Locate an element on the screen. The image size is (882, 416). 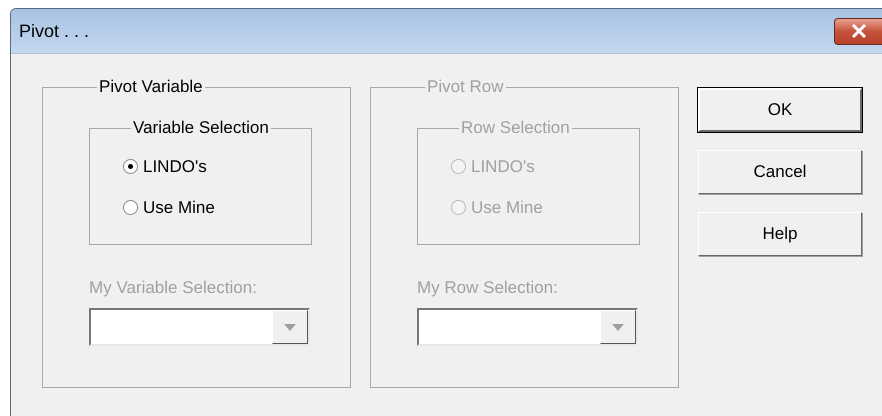
close-icon is located at coordinates (858, 31).